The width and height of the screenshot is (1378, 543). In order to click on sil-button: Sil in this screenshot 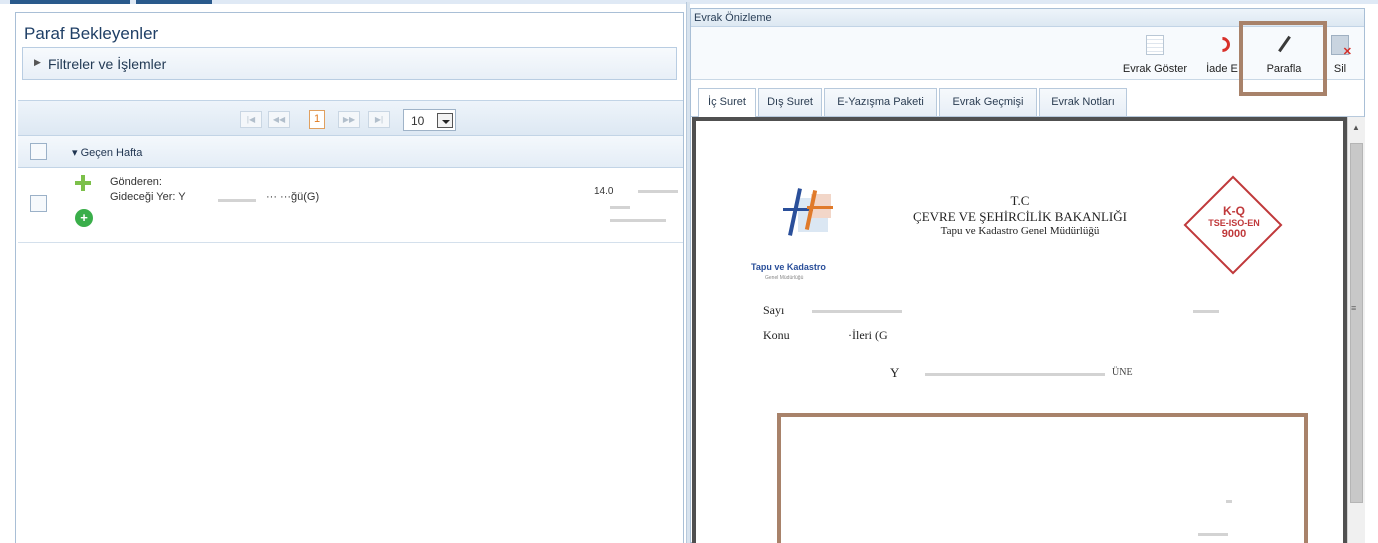, I will do `click(1340, 54)`.